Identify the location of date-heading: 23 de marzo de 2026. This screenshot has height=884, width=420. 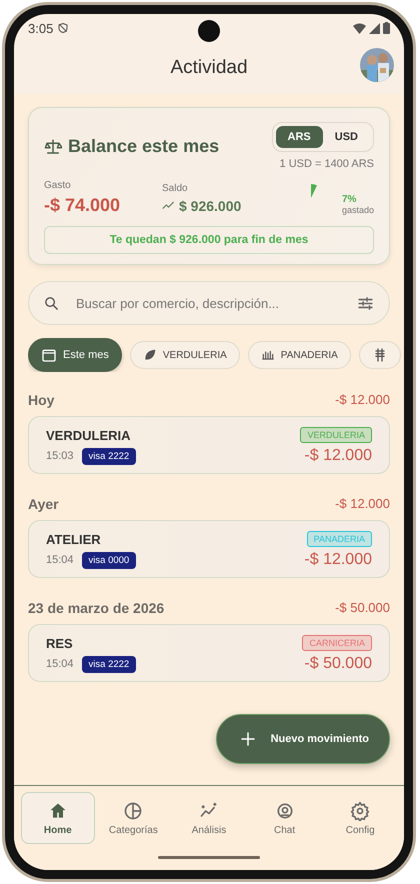
(96, 608).